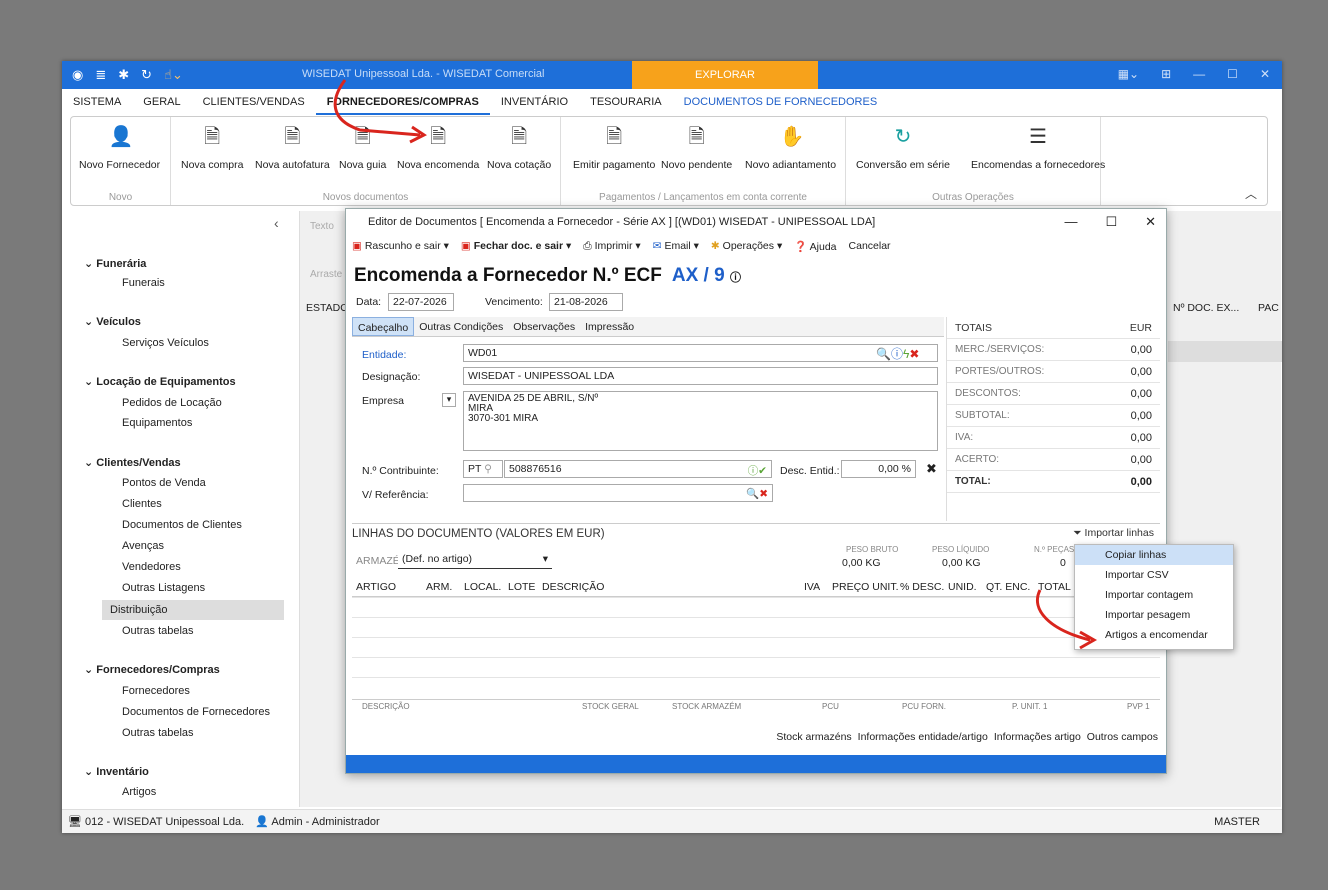 This screenshot has height=890, width=1328. I want to click on annotation-arrow-ribbon, so click(377, 108).